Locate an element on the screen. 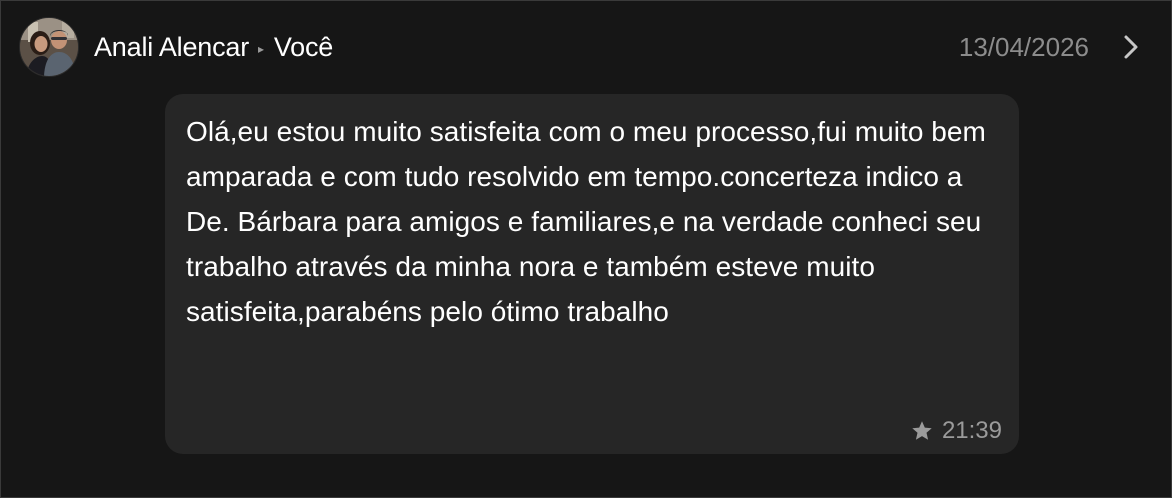 Image resolution: width=1172 pixels, height=498 pixels. sender-arrow-icon: ▸ is located at coordinates (261, 49).